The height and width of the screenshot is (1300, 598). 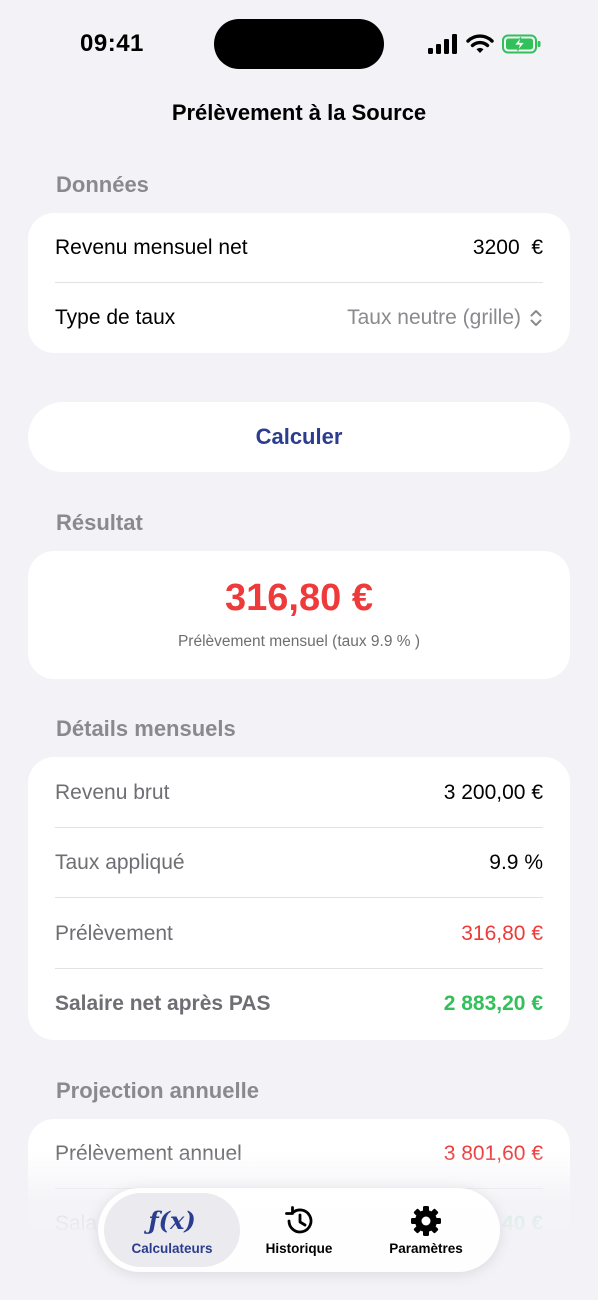 What do you see at coordinates (480, 43) in the screenshot?
I see `wifi-icon` at bounding box center [480, 43].